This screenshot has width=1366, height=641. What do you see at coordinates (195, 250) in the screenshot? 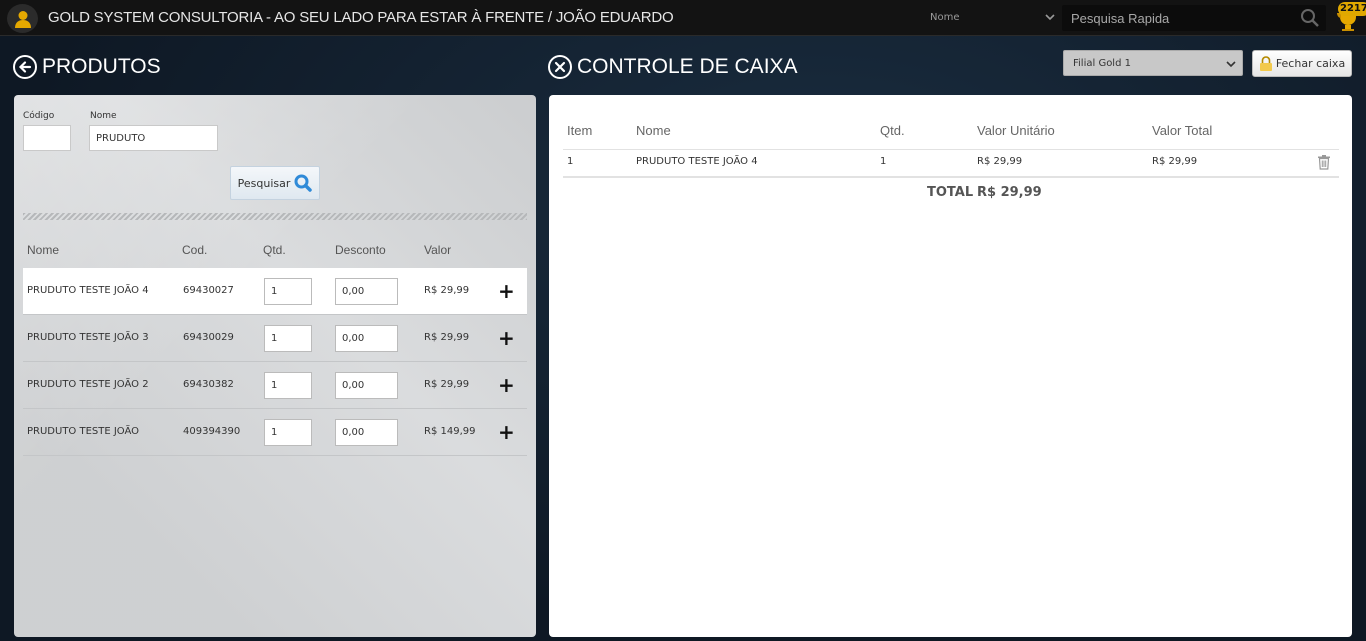
I see `col-header-cod: Cod.` at bounding box center [195, 250].